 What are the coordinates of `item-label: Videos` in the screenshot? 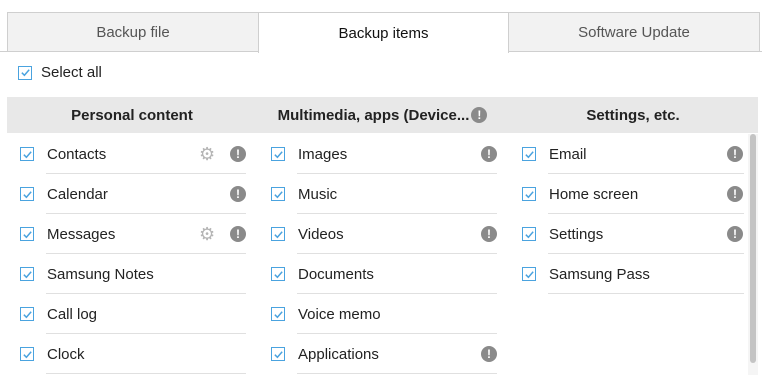 It's located at (321, 234).